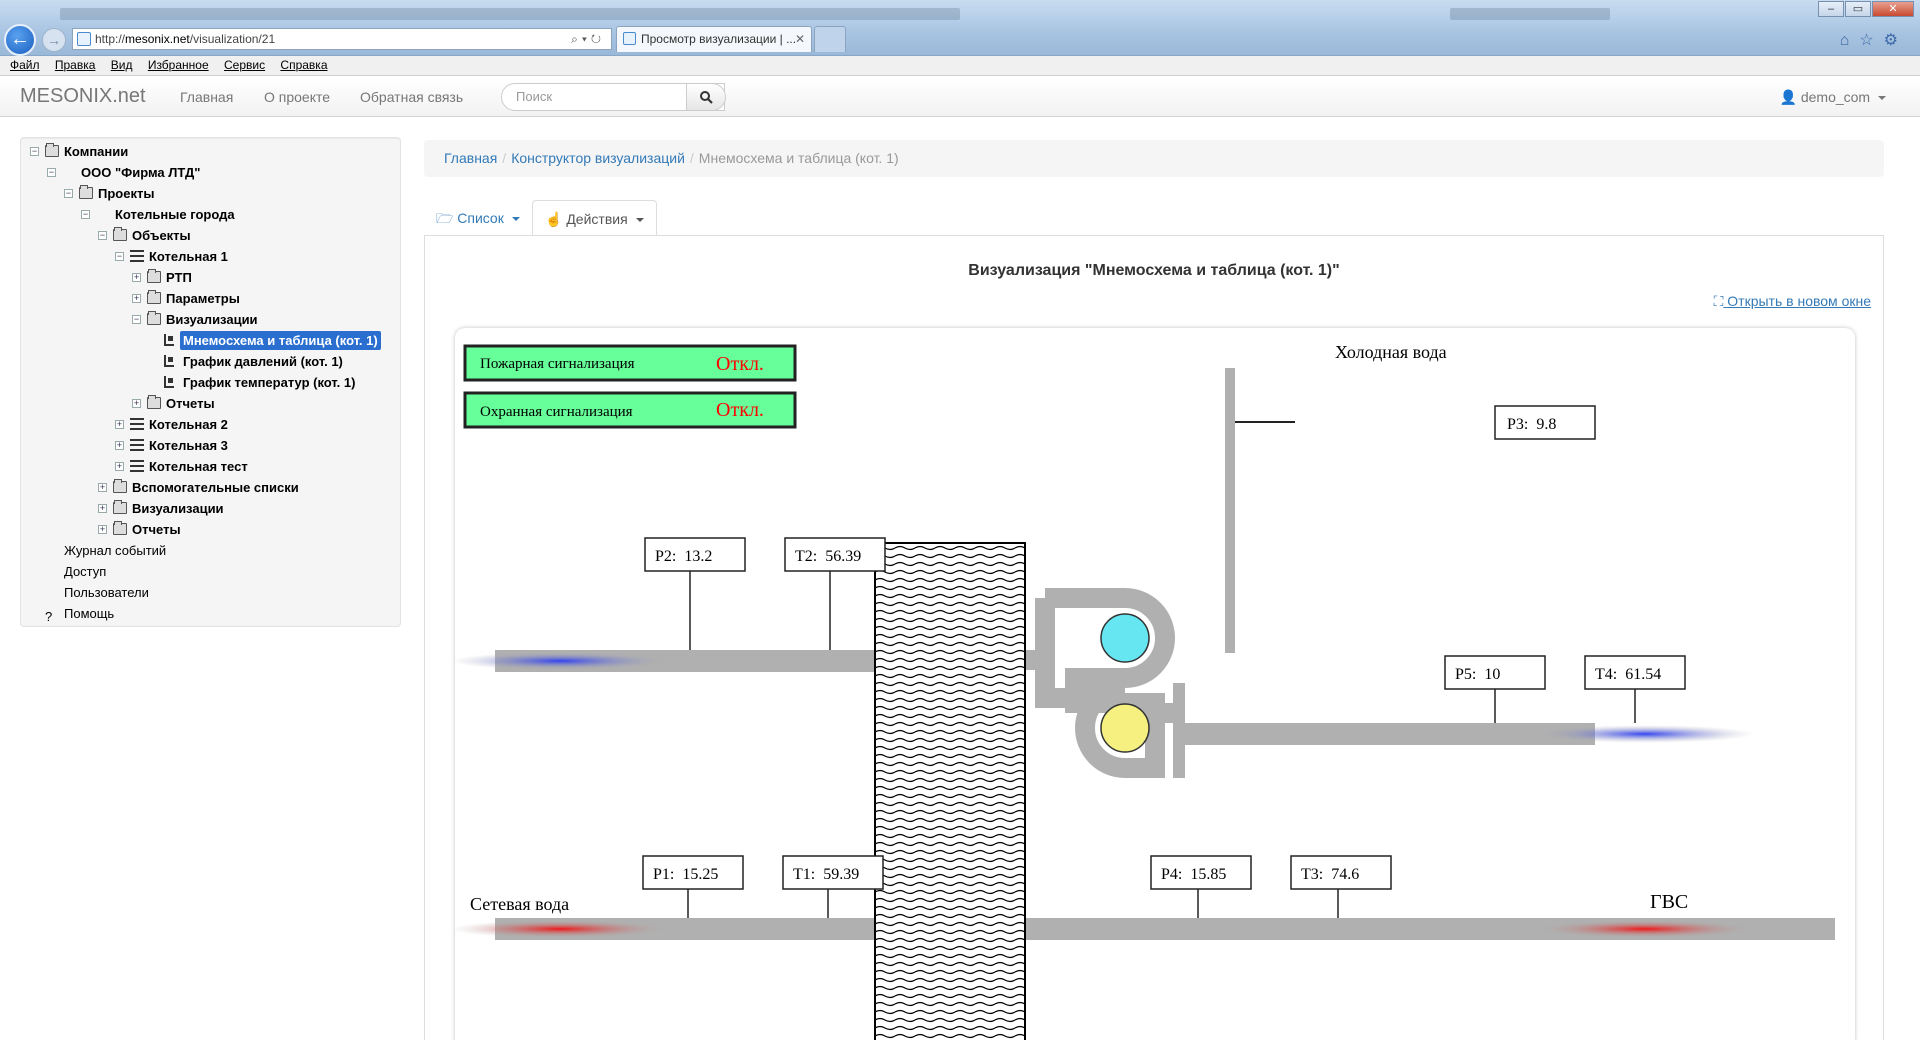 This screenshot has height=1040, width=1920. What do you see at coordinates (206, 97) in the screenshot?
I see `nav-home: Главная` at bounding box center [206, 97].